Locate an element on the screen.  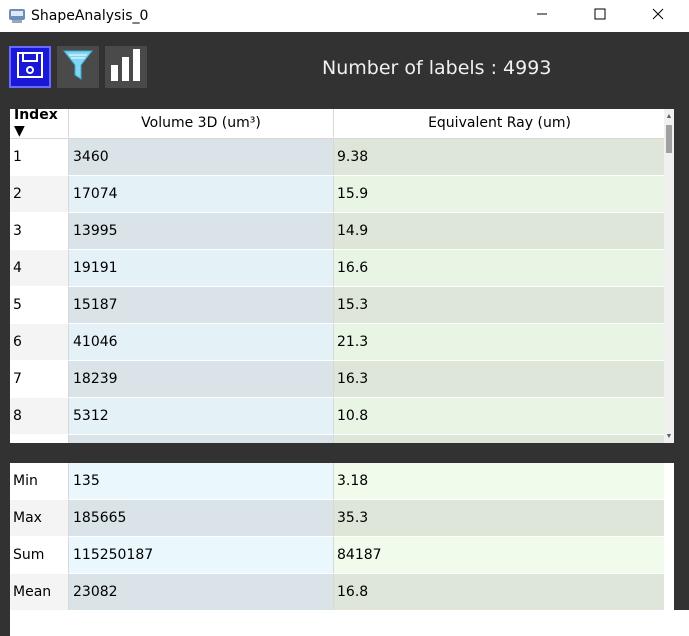
title-bar: ShapeAnalysis_0 is located at coordinates (344, 16).